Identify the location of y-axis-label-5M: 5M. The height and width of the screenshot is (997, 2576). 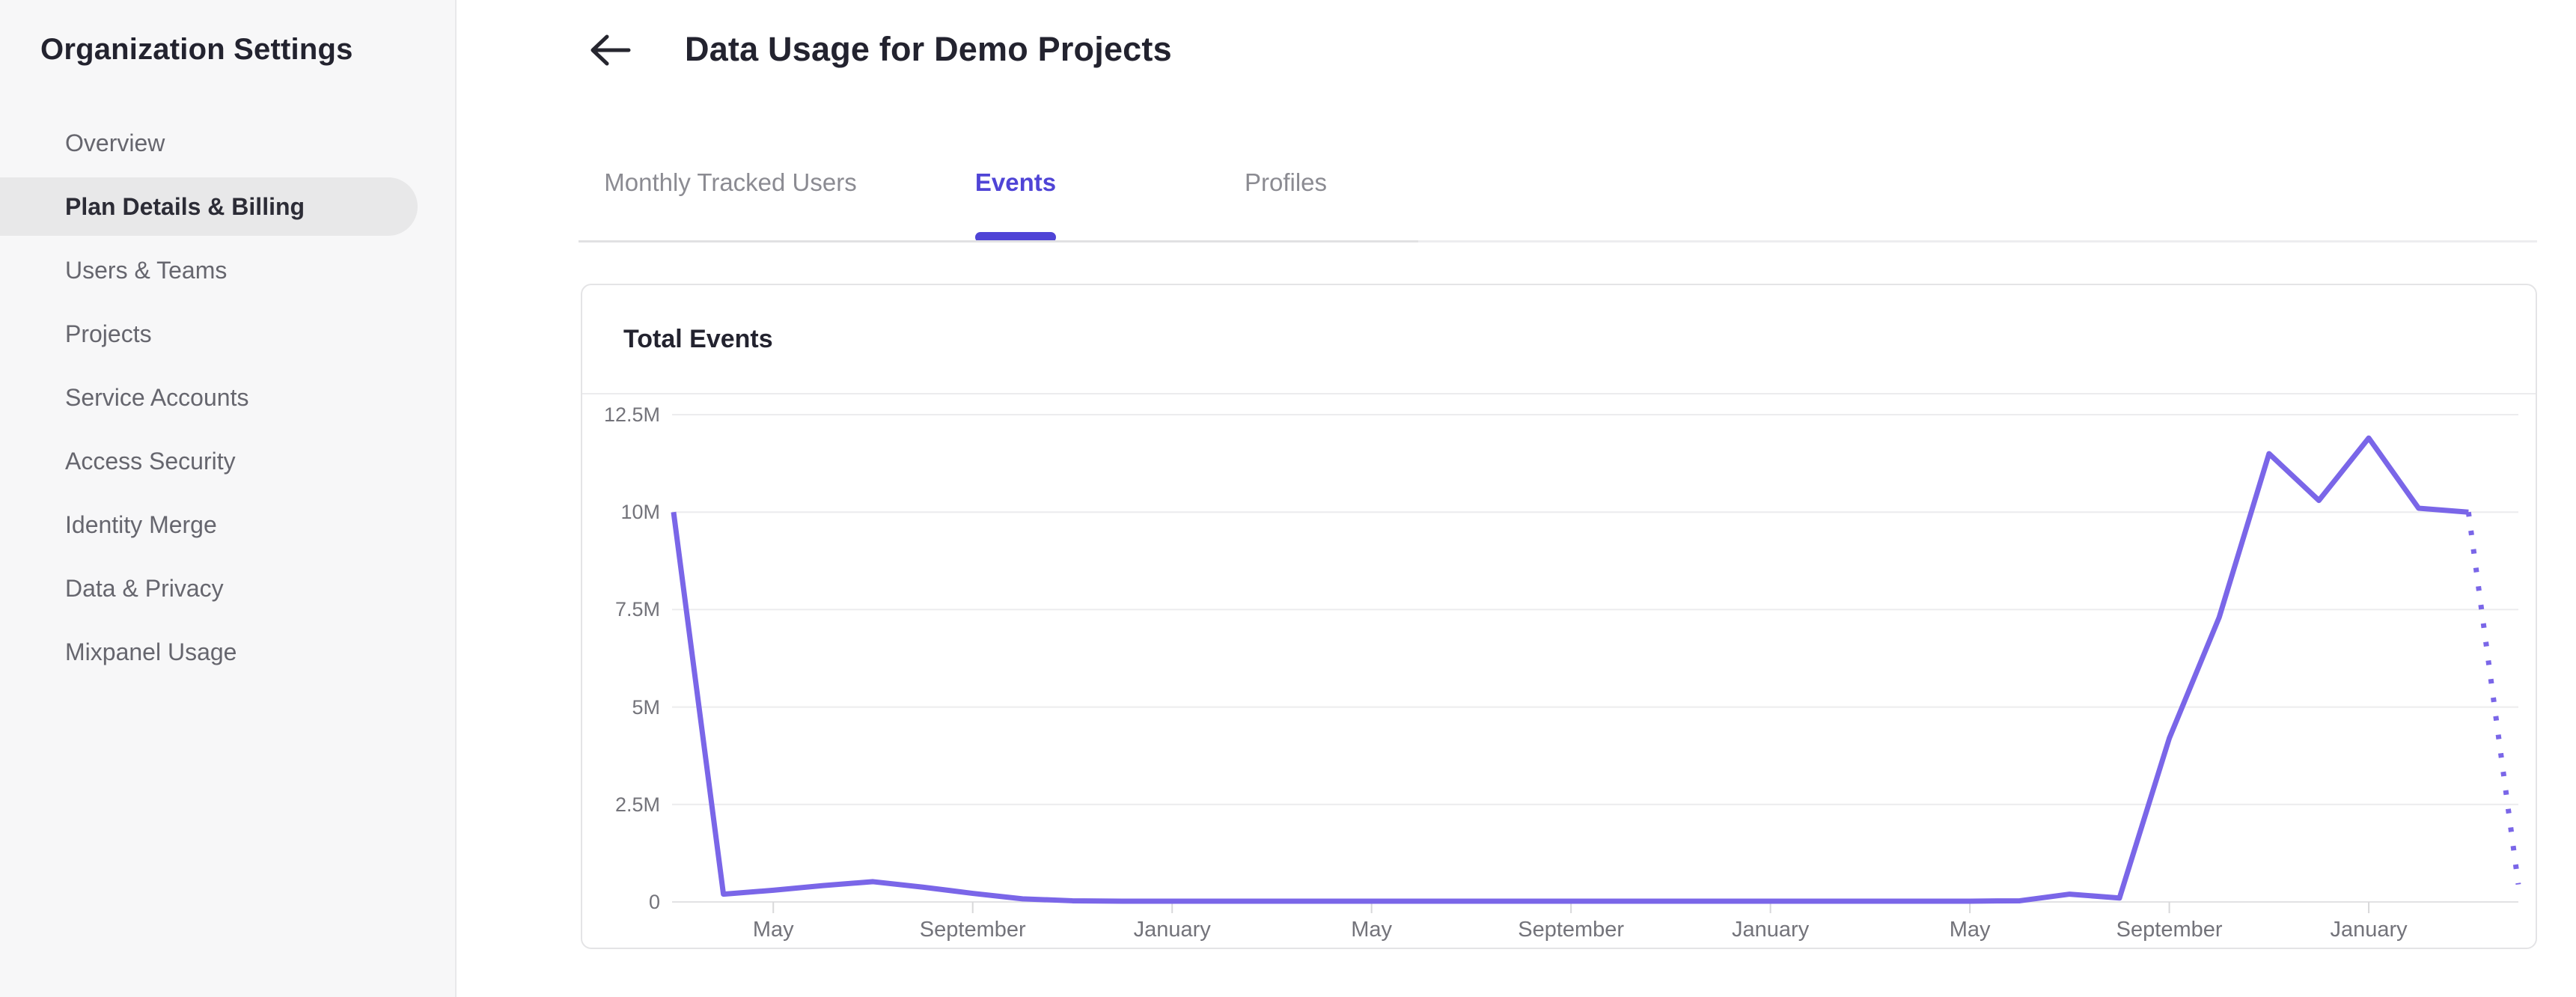
(646, 707).